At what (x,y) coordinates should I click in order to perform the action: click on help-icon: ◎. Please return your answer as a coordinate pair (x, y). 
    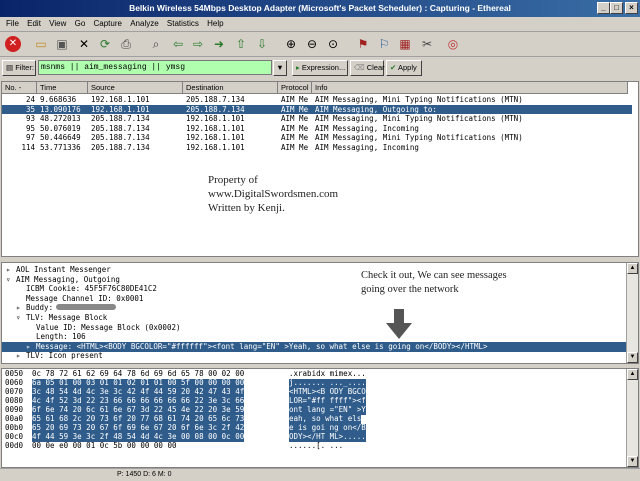
    Looking at the image, I should click on (453, 44).